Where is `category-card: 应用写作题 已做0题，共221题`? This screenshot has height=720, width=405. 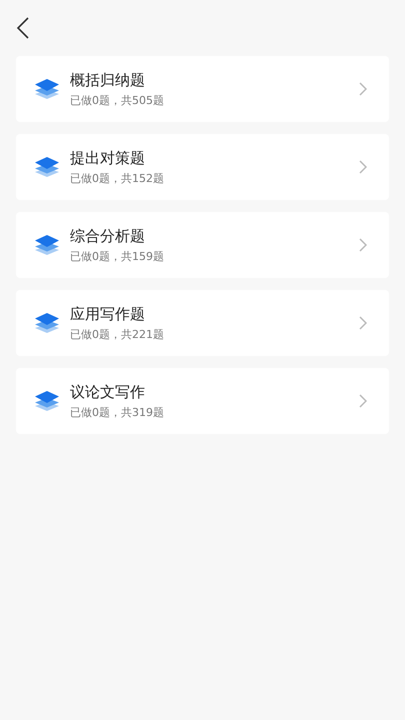
category-card: 应用写作题 已做0题，共221题 is located at coordinates (202, 323).